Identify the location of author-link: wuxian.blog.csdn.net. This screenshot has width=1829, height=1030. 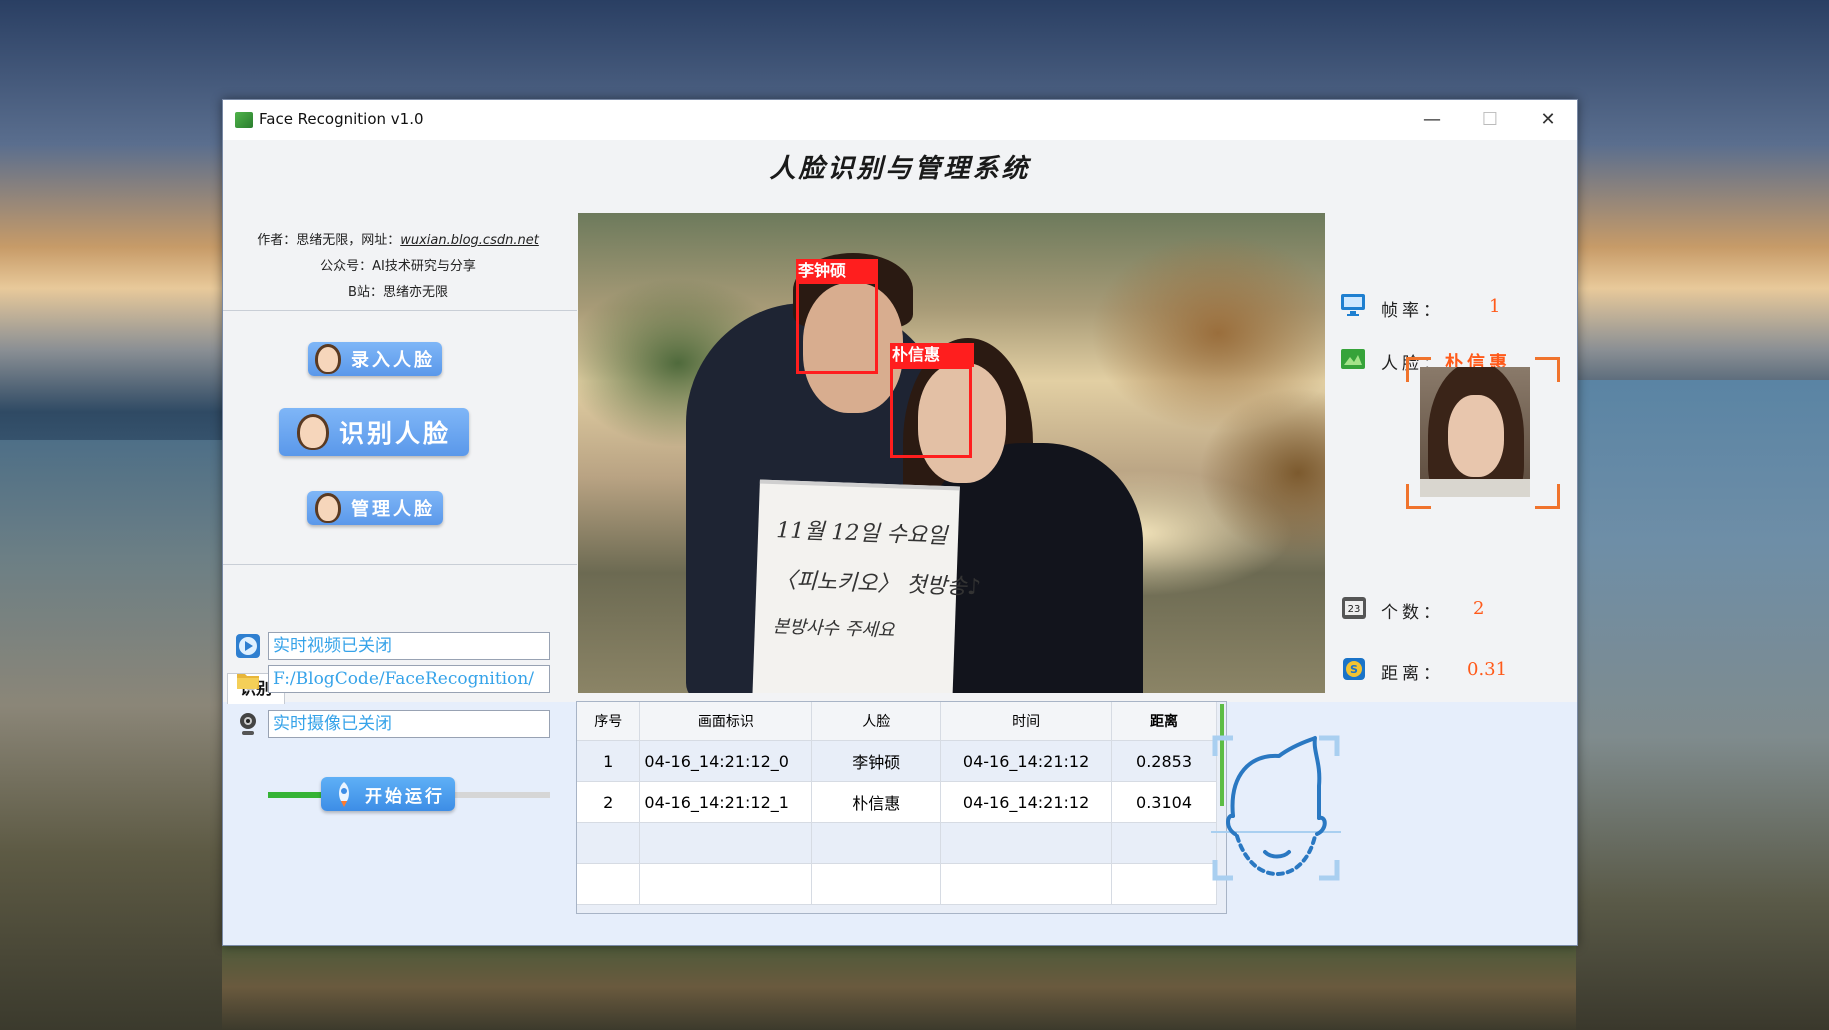
(469, 240).